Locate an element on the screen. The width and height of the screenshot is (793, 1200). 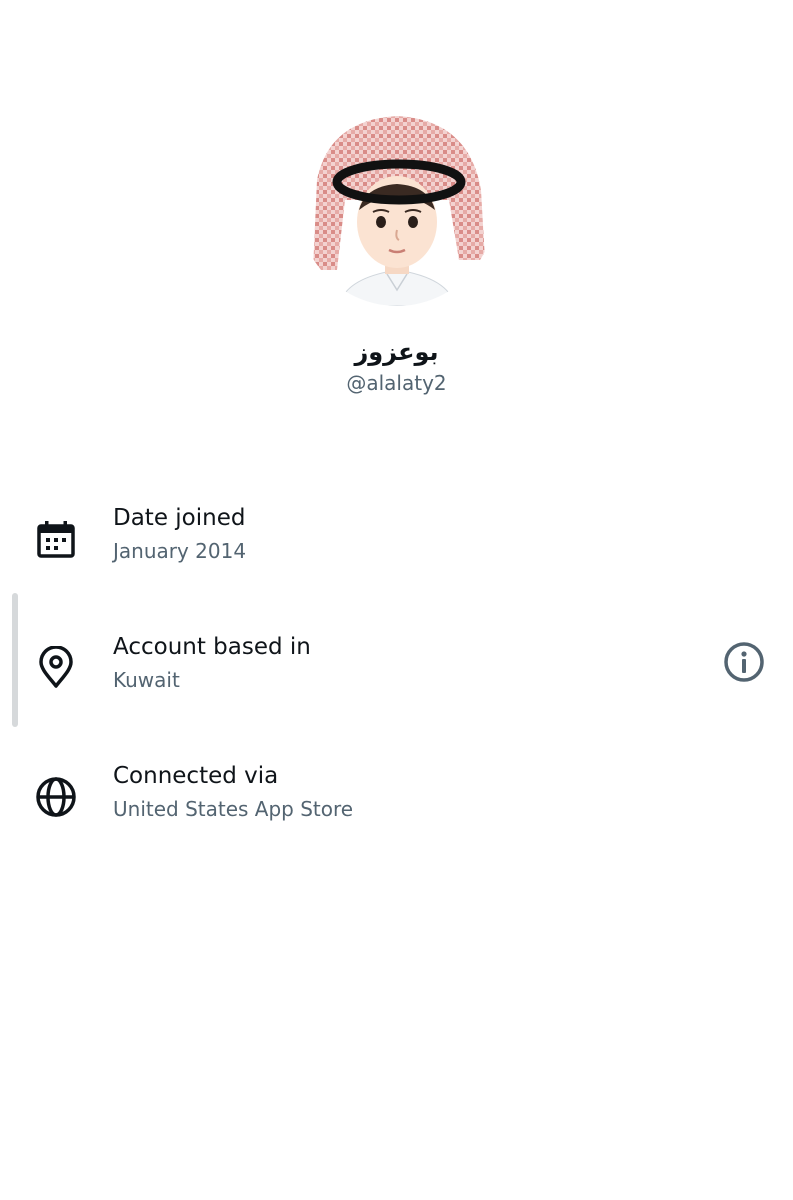
account-based-in-value: Kuwait is located at coordinates (146, 680).